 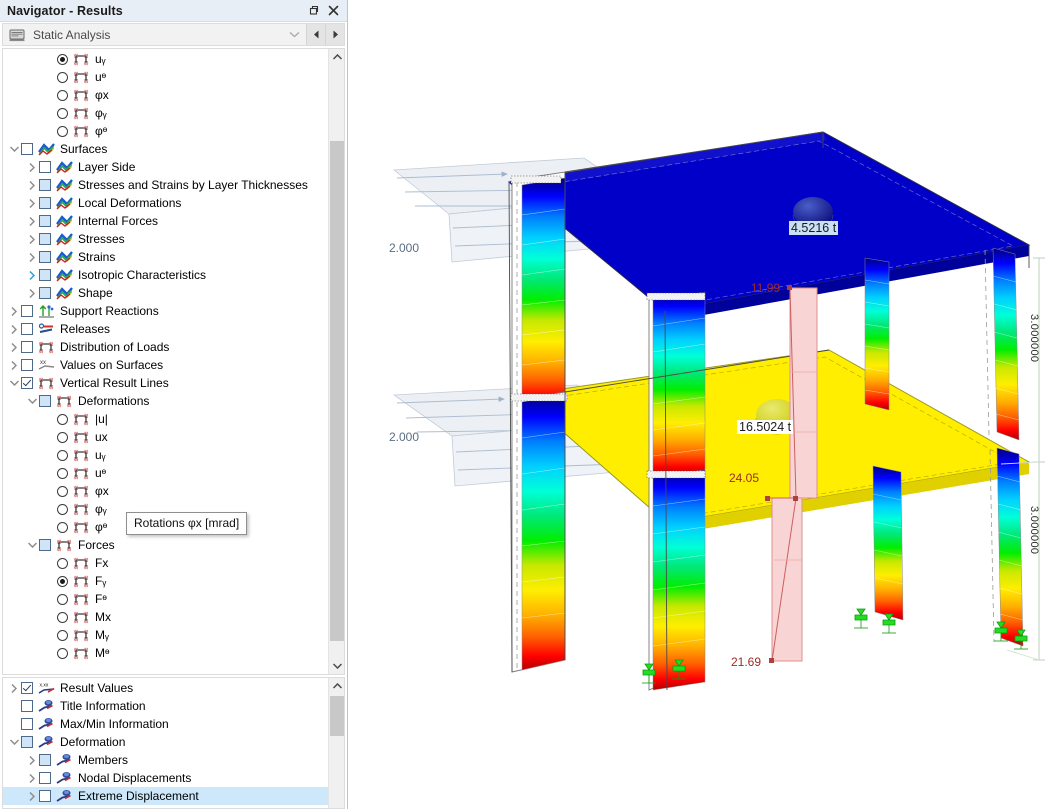 I want to click on tree-item: Forces, so click(x=165, y=545).